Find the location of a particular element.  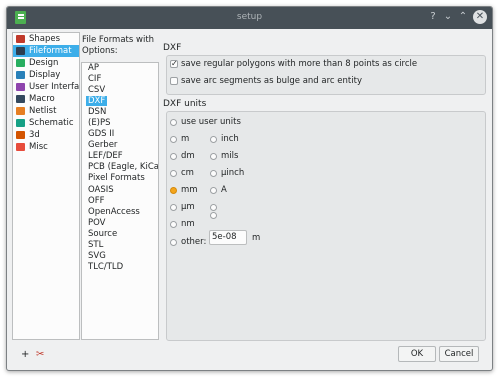

format-label: CSV is located at coordinates (97, 90).